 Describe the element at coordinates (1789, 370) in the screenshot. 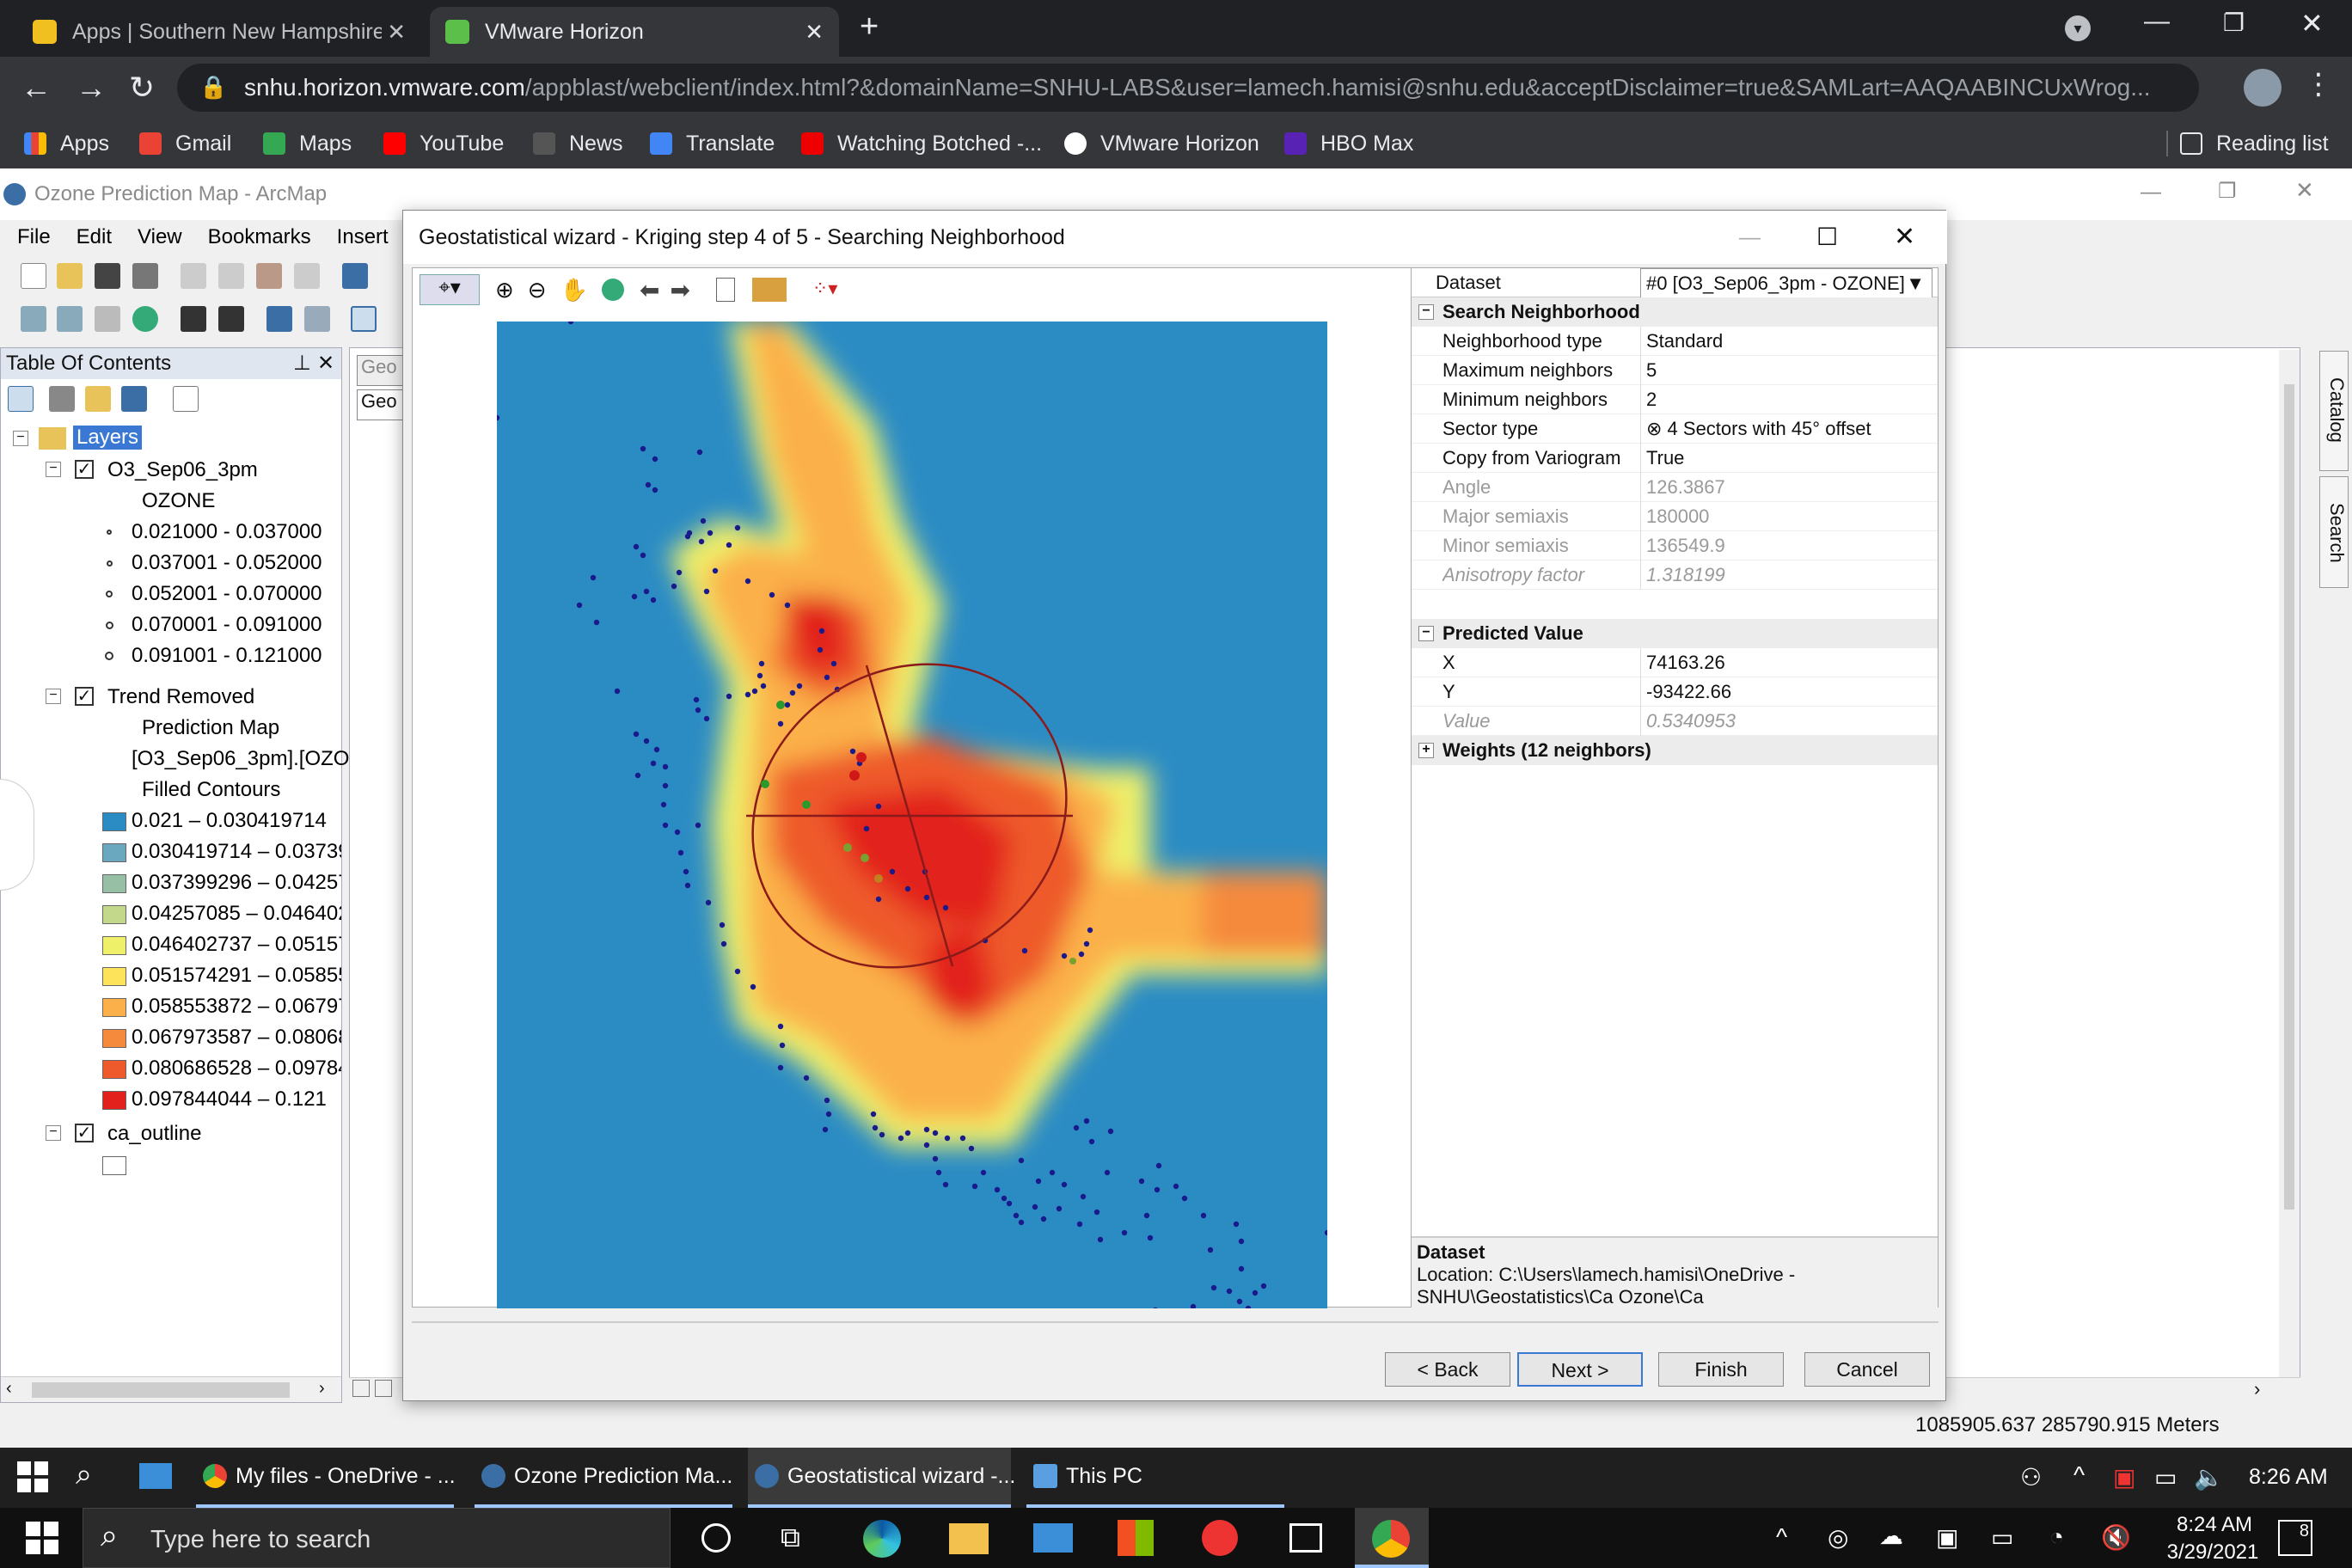

I see `property-value: 5` at that location.